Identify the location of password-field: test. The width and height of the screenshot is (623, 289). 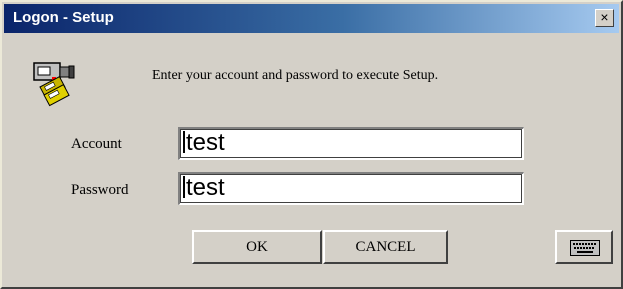
(351, 188).